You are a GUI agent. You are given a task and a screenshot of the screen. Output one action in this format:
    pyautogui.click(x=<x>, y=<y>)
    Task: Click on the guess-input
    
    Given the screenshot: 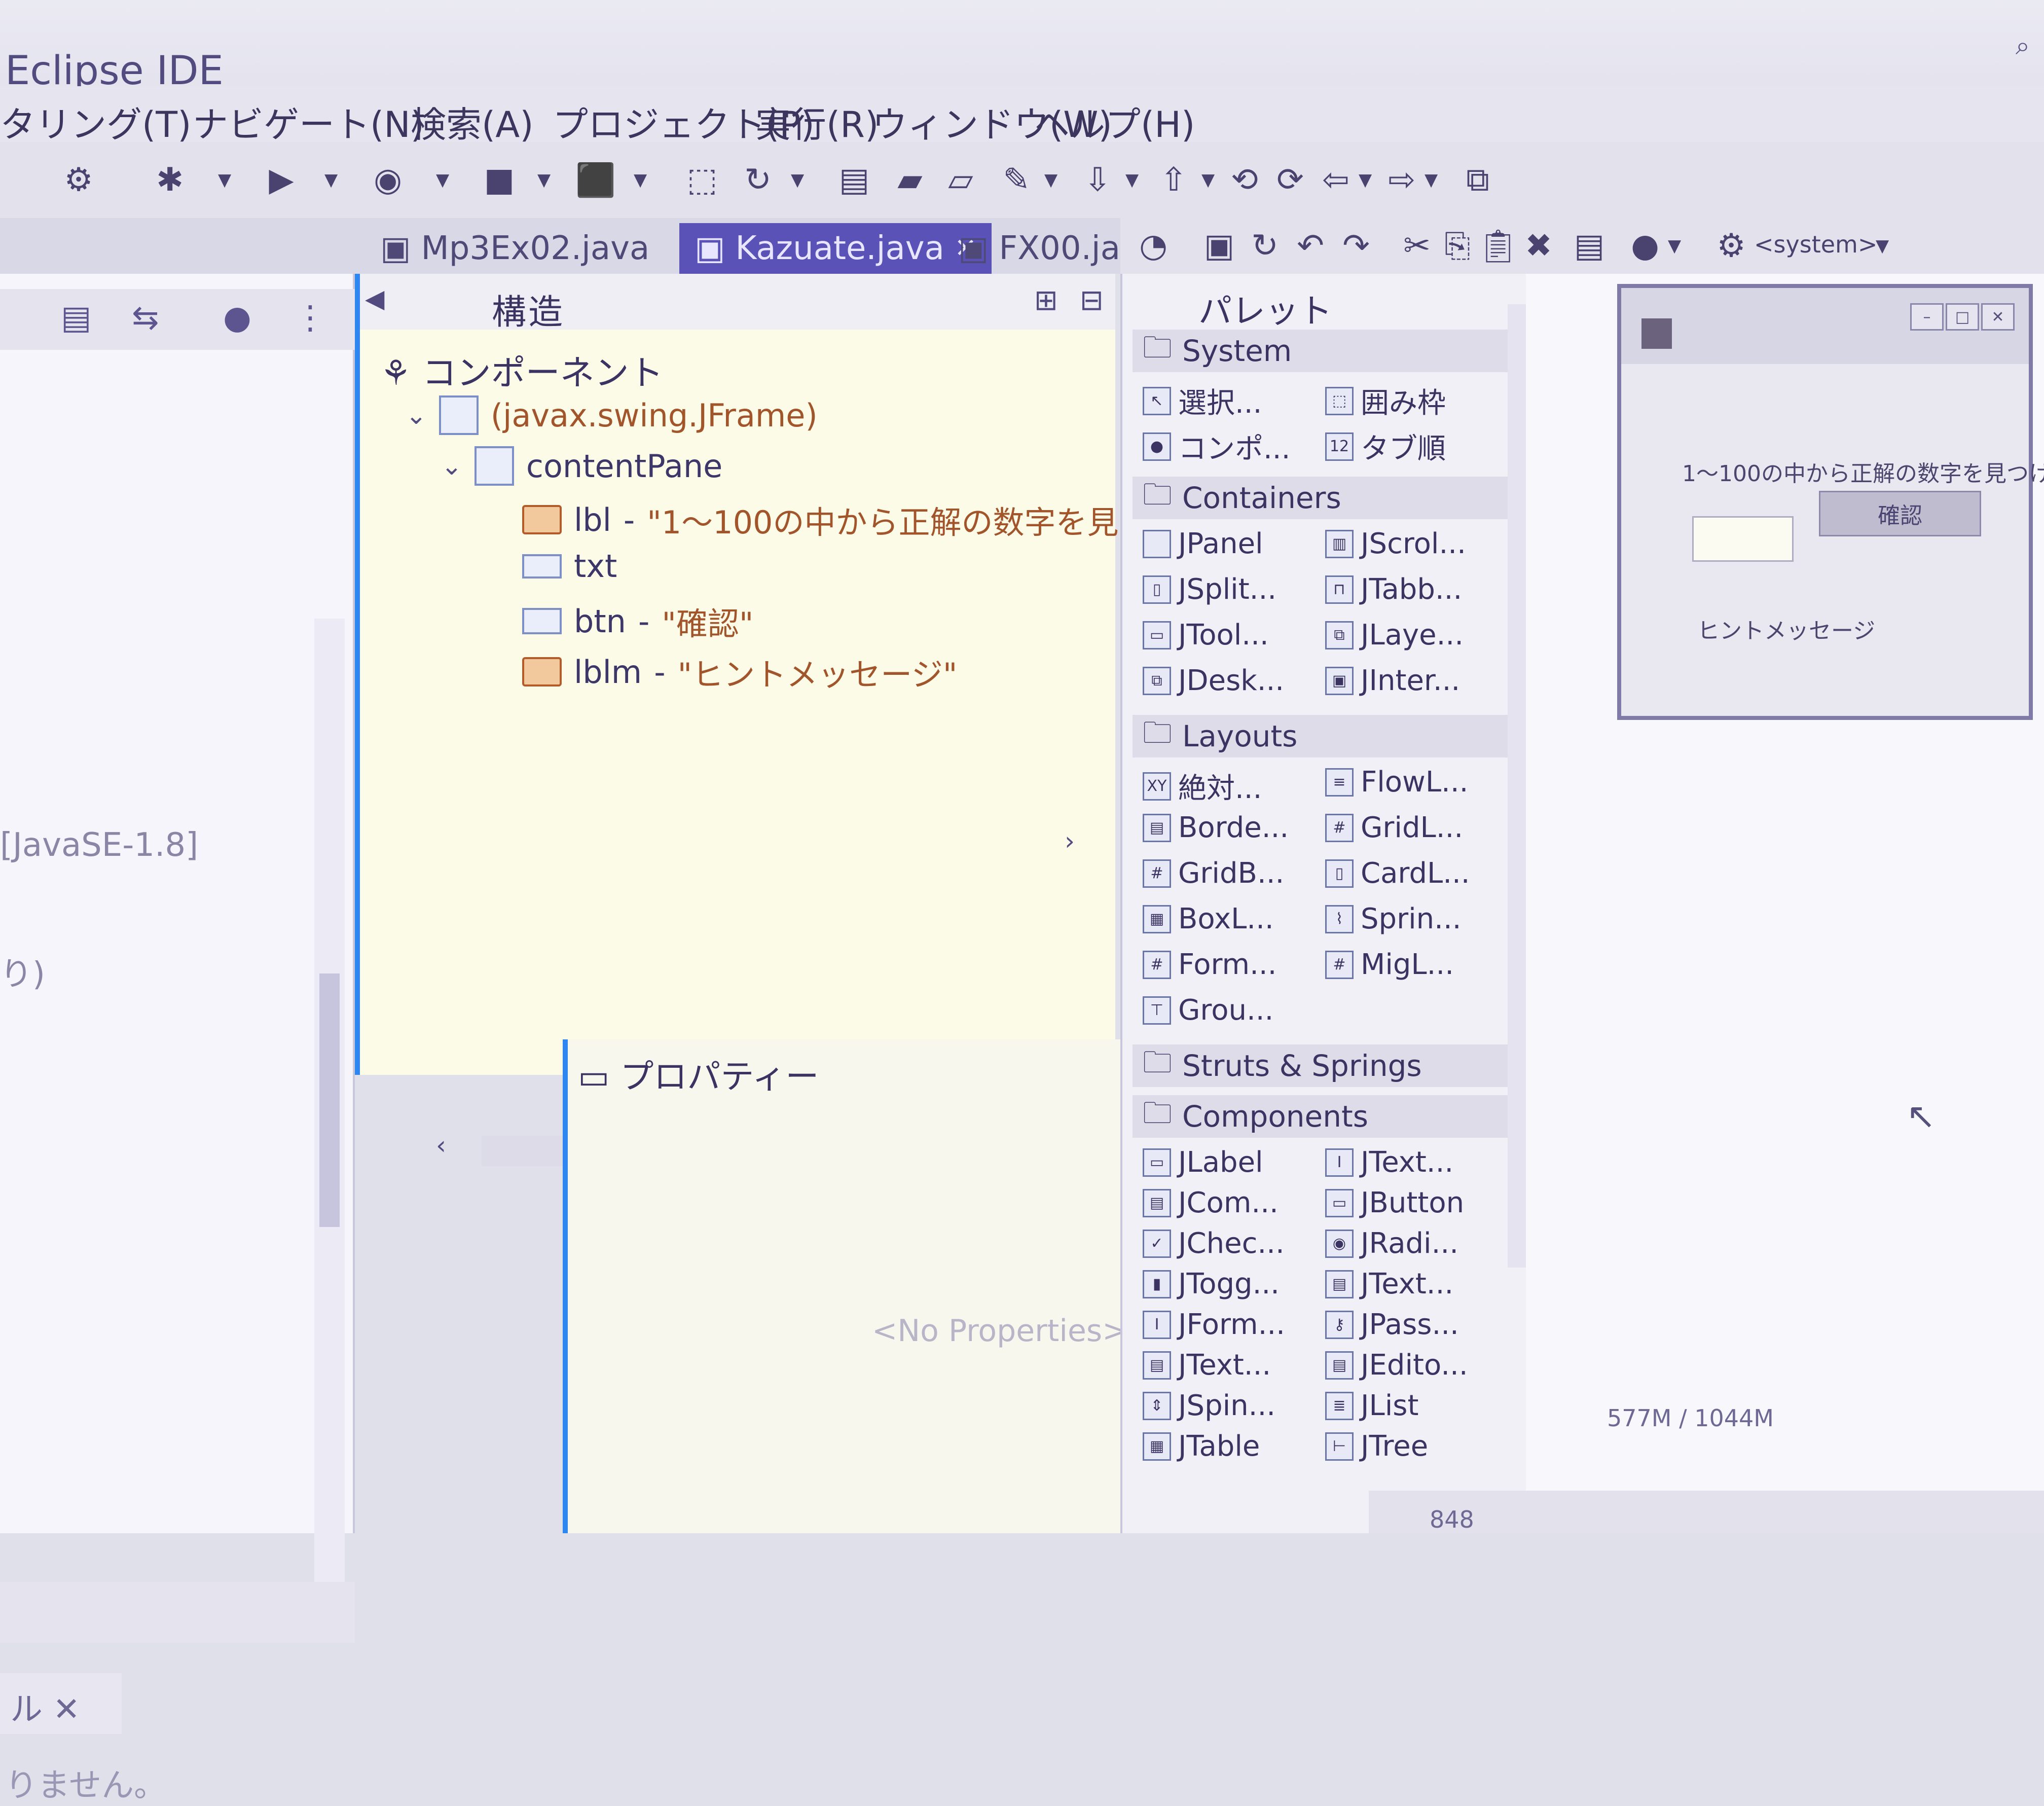 What is the action you would take?
    pyautogui.click(x=1743, y=539)
    